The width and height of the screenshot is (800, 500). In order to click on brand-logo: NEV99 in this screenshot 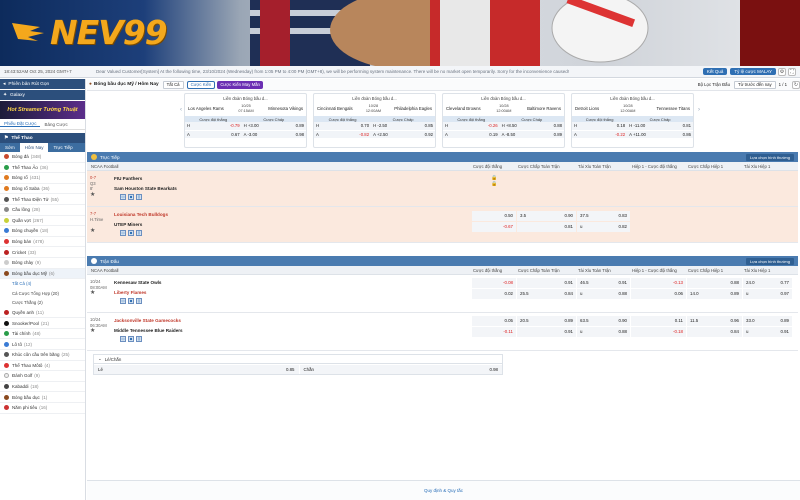, I will do `click(89, 32)`.